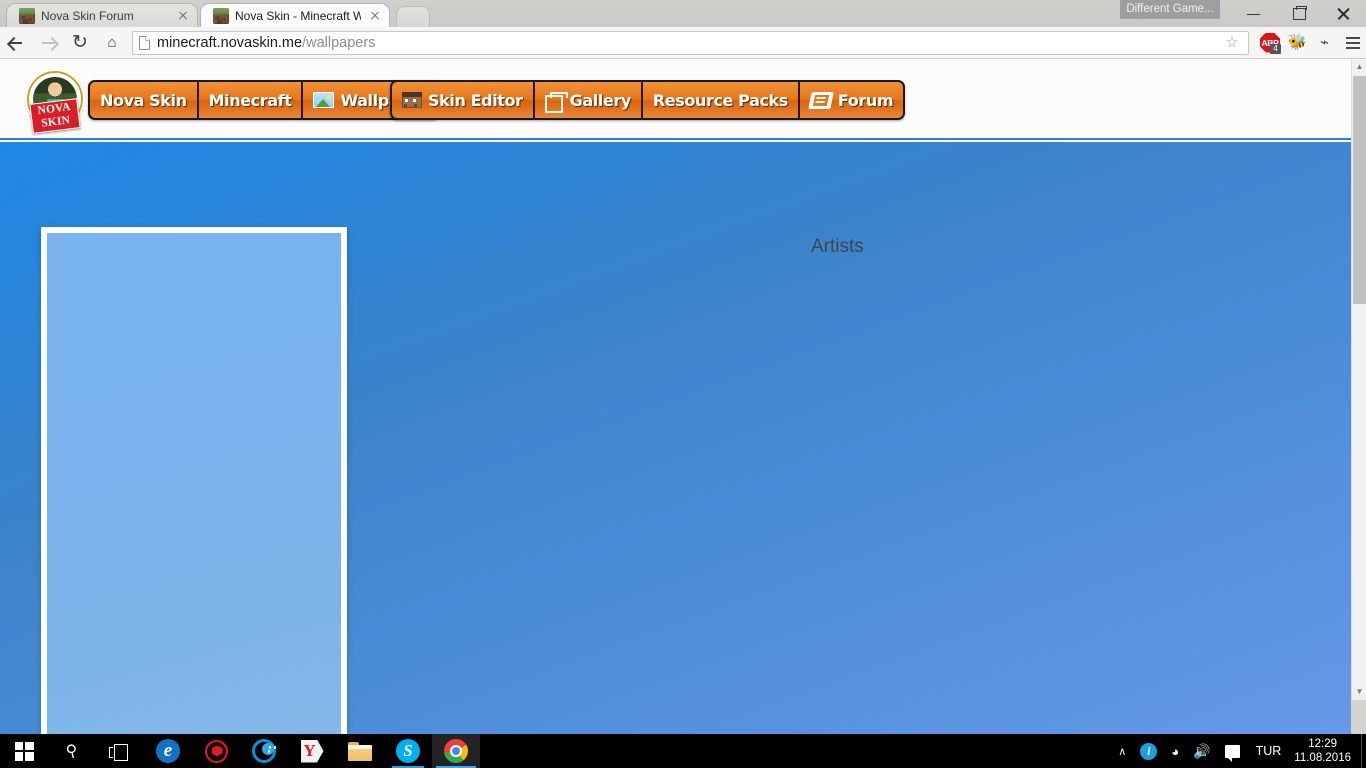 This screenshot has height=768, width=1366. I want to click on file-explorer-button, so click(360, 751).